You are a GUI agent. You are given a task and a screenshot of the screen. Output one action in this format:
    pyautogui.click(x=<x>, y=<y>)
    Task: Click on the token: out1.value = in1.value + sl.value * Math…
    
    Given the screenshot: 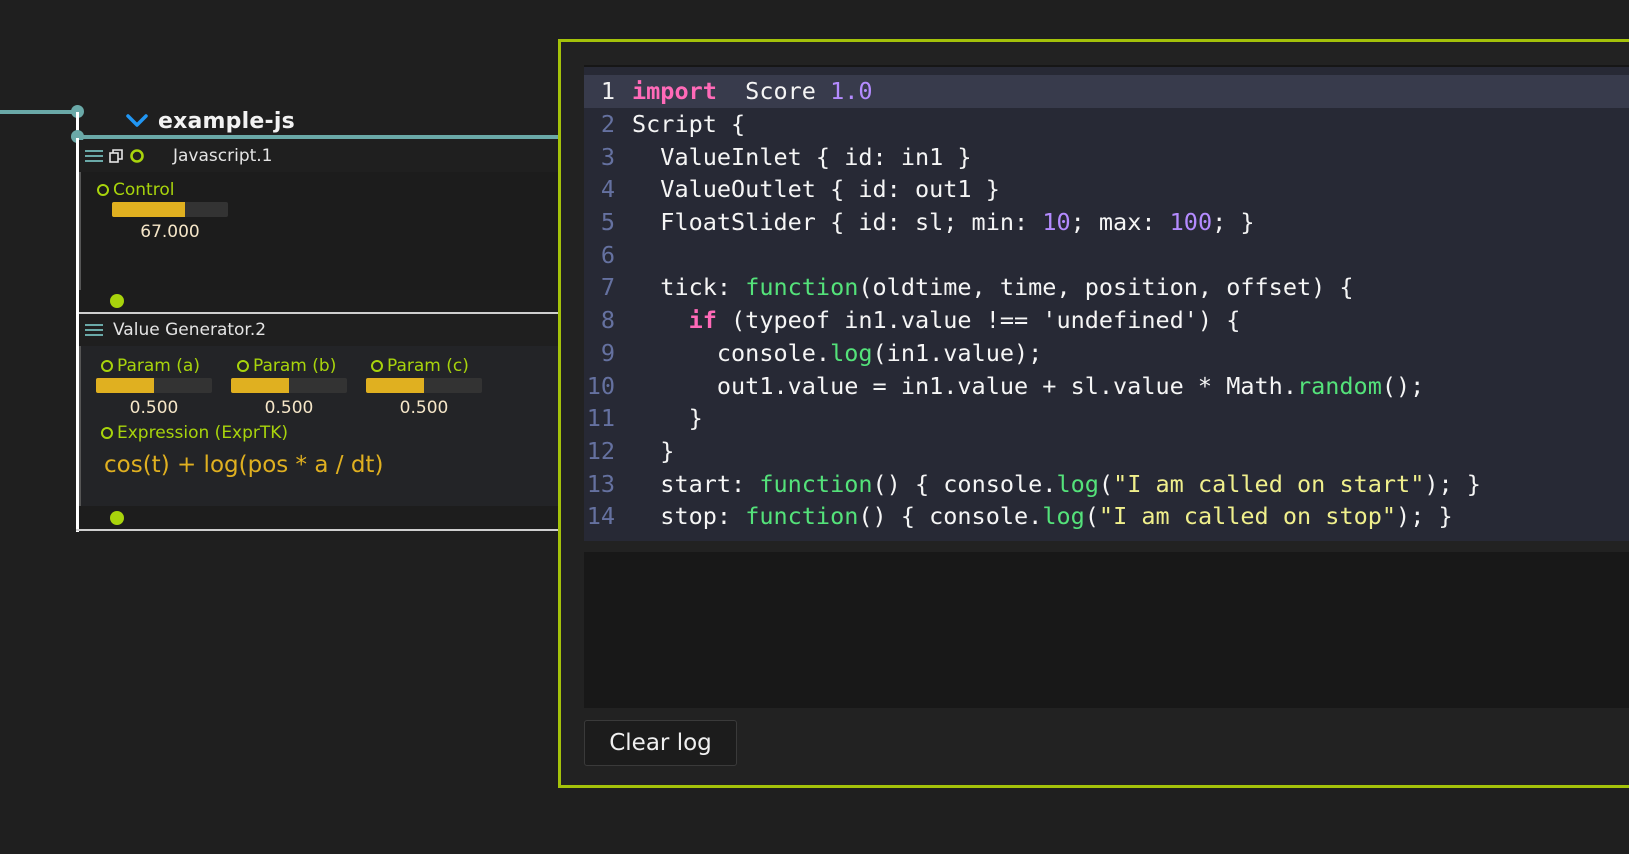 What is the action you would take?
    pyautogui.click(x=964, y=385)
    